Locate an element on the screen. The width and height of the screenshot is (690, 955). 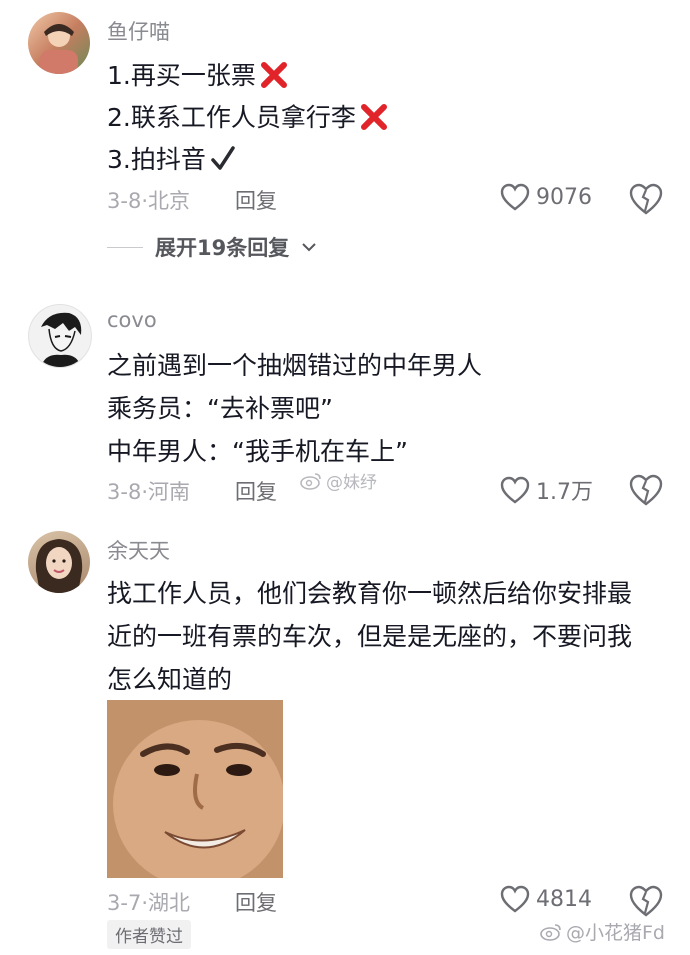
checkmark-icon is located at coordinates (223, 158).